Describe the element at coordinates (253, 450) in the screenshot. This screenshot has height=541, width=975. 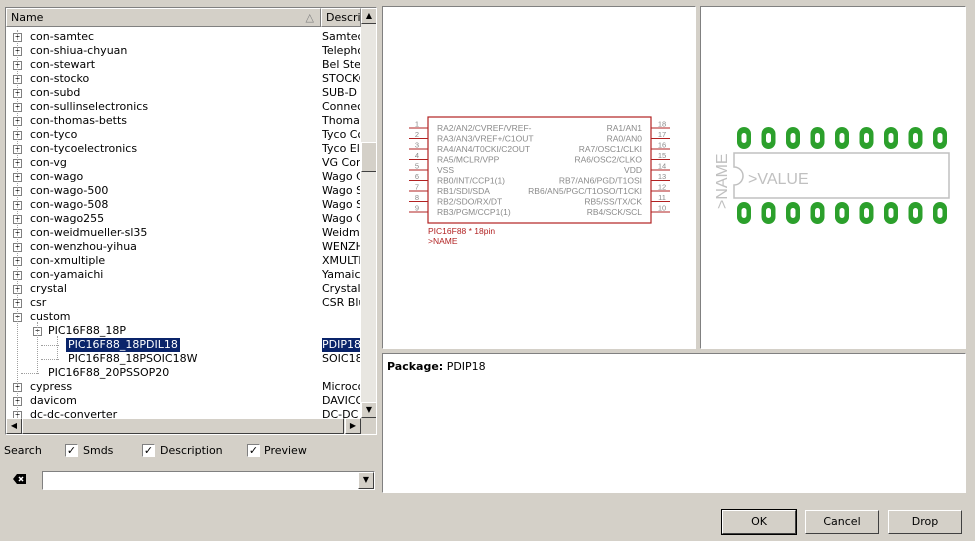
I see `preview-checkbox: ✓` at that location.